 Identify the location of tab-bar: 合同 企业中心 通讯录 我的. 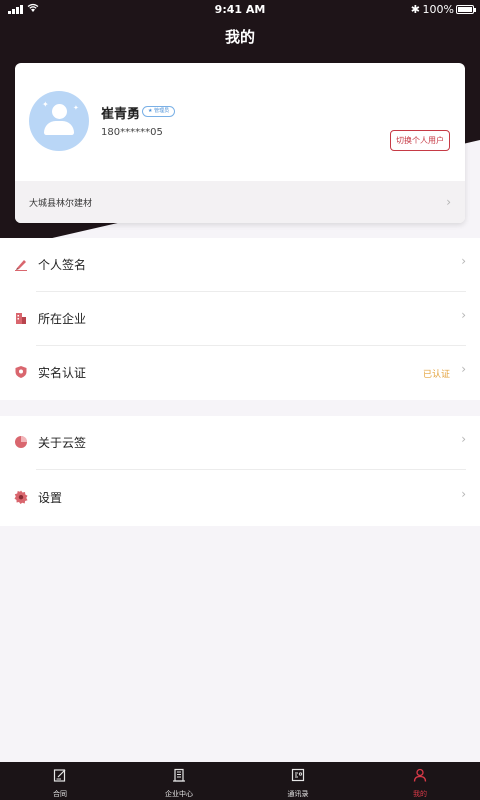
(240, 781).